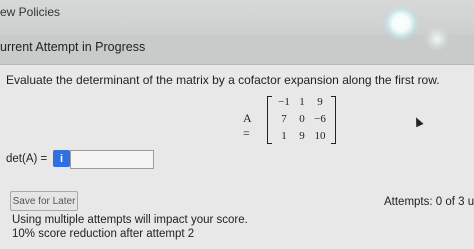 This screenshot has height=249, width=474. Describe the element at coordinates (320, 102) in the screenshot. I see `matrix-cell: 9` at that location.